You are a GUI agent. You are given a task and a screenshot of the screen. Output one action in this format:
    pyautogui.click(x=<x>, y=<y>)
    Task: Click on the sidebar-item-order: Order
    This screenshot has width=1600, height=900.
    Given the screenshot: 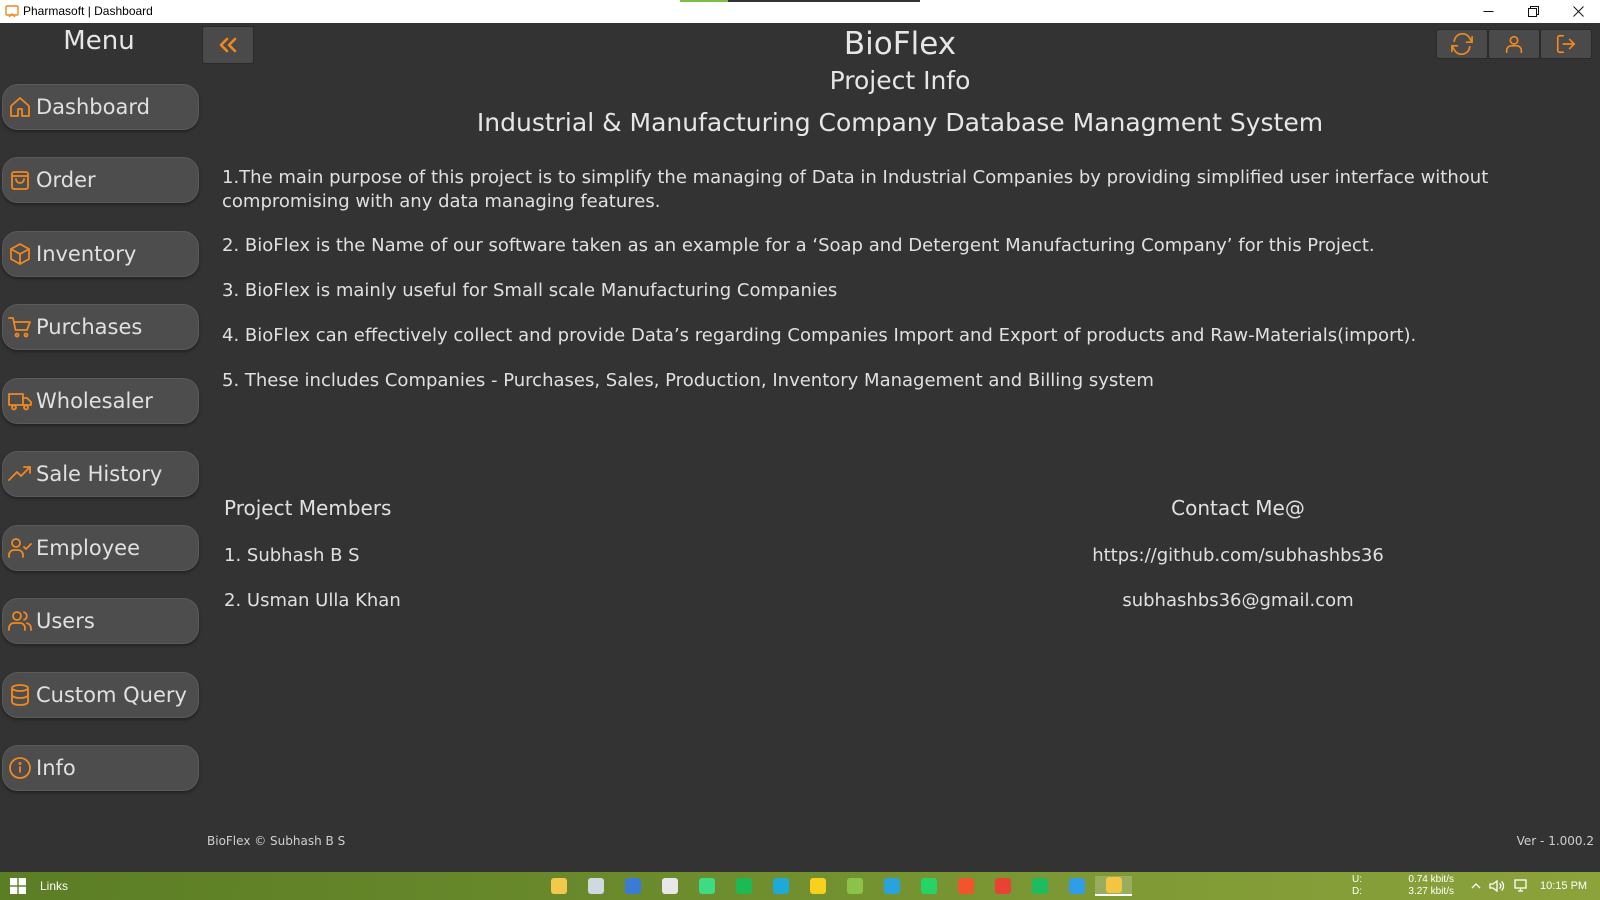 What is the action you would take?
    pyautogui.click(x=100, y=180)
    